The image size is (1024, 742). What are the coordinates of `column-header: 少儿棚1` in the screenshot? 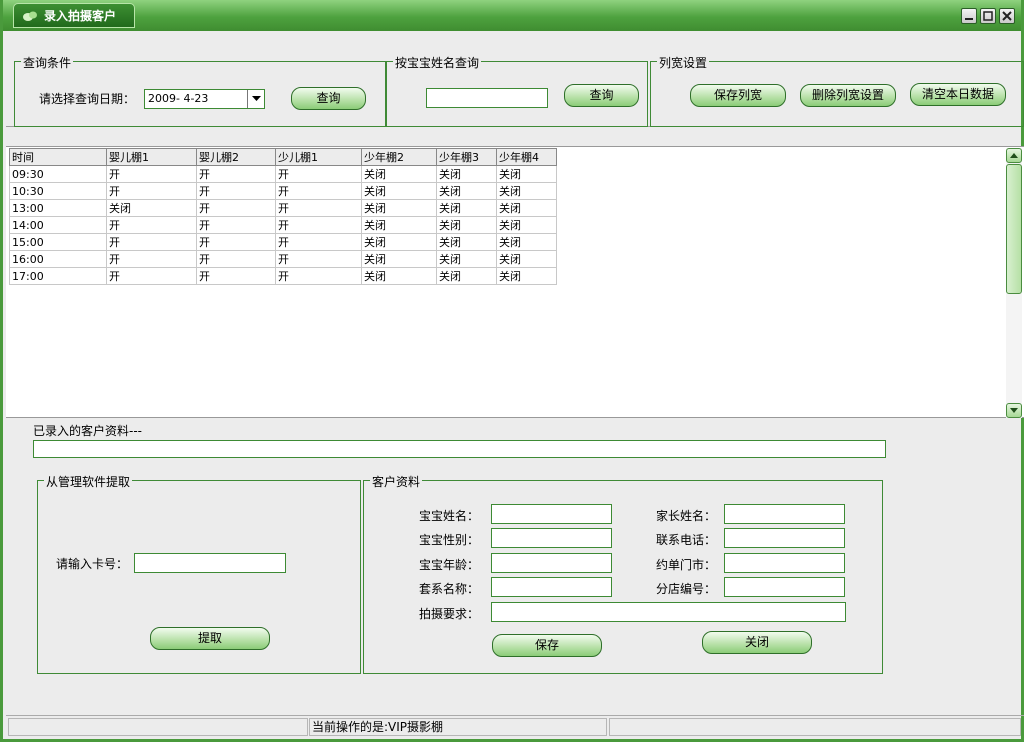 It's located at (318, 157).